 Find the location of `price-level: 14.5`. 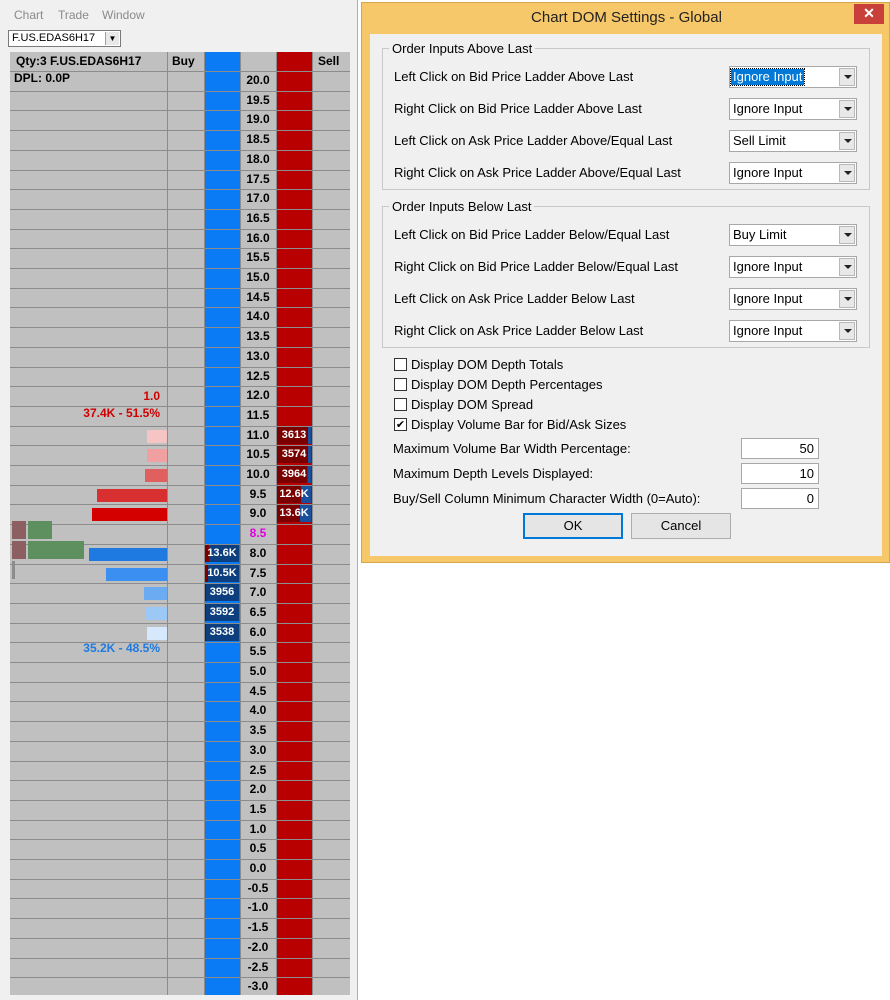

price-level: 14.5 is located at coordinates (258, 297).